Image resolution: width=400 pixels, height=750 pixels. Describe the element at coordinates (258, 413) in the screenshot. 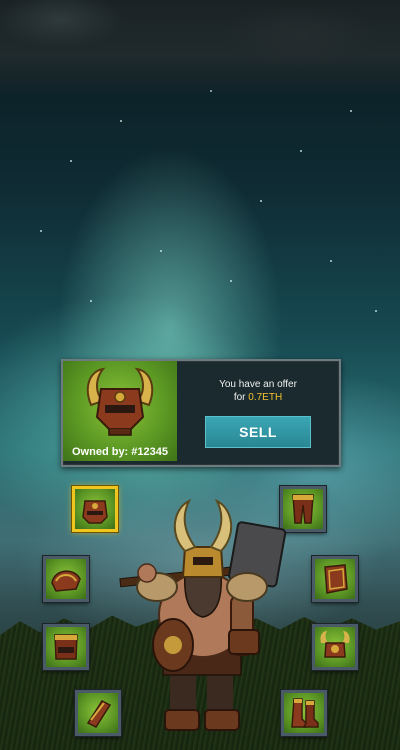

I see `offer-details: You have an offer for 0.7ETH SELL` at that location.